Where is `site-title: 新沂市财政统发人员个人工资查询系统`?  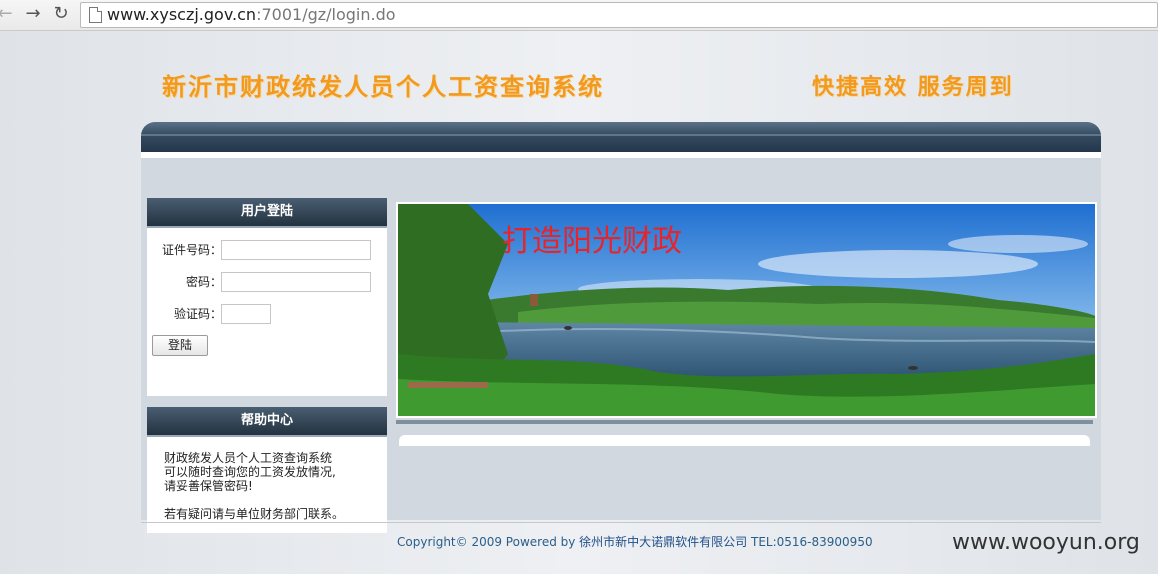 site-title: 新沂市财政统发人员个人工资查询系统 is located at coordinates (383, 87).